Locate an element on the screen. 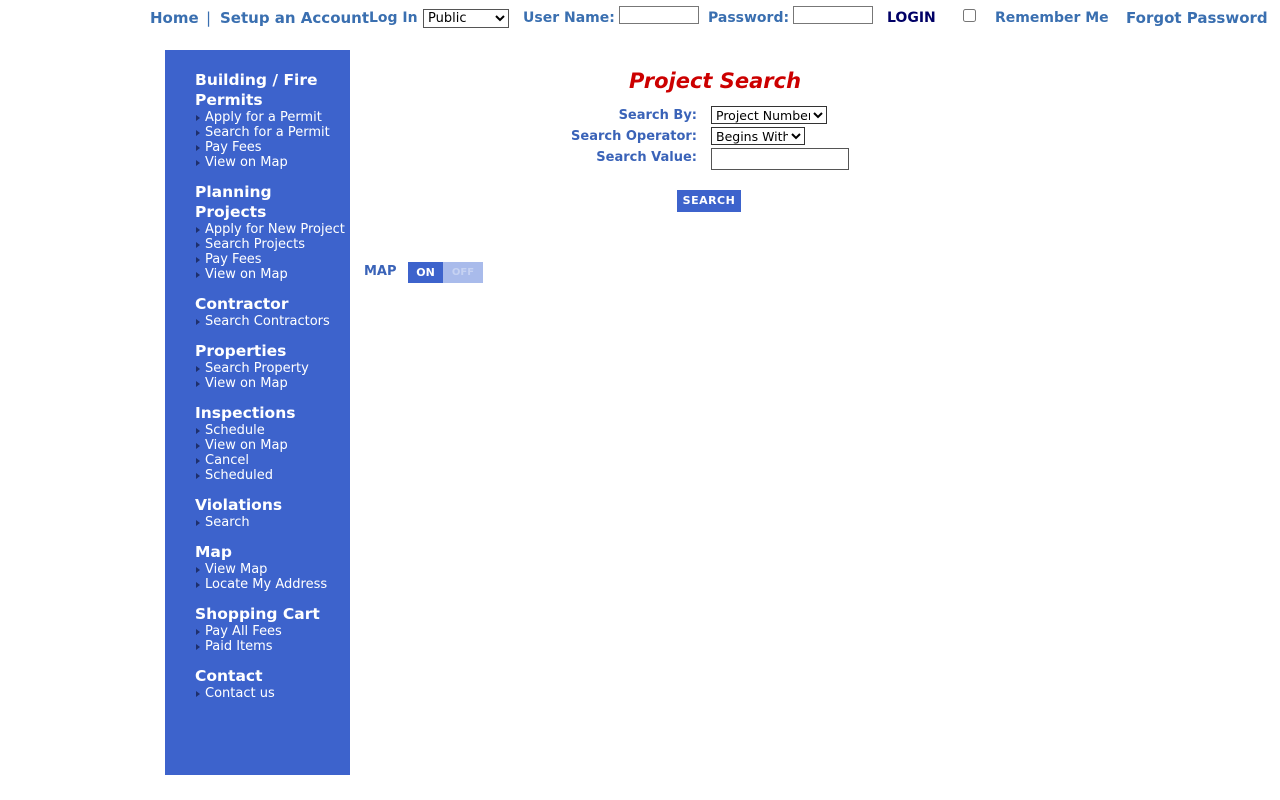  remember-me-checkbox is located at coordinates (969, 15).